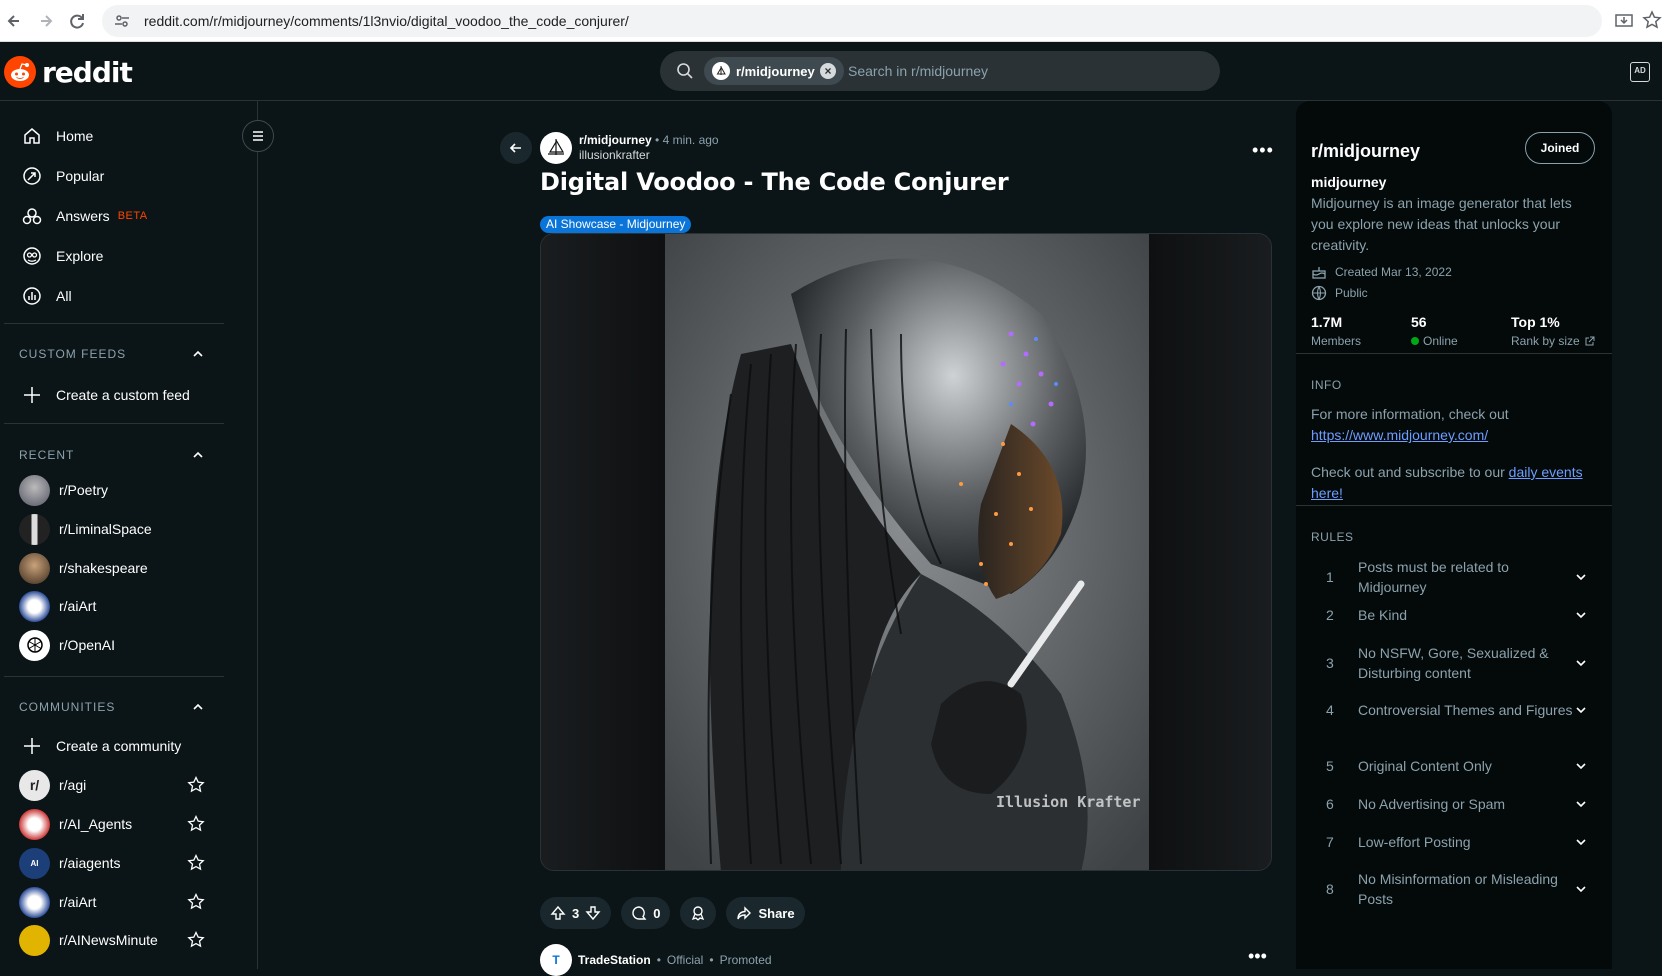 This screenshot has width=1662, height=976. Describe the element at coordinates (68, 72) in the screenshot. I see `reddit-logo: reddit` at that location.